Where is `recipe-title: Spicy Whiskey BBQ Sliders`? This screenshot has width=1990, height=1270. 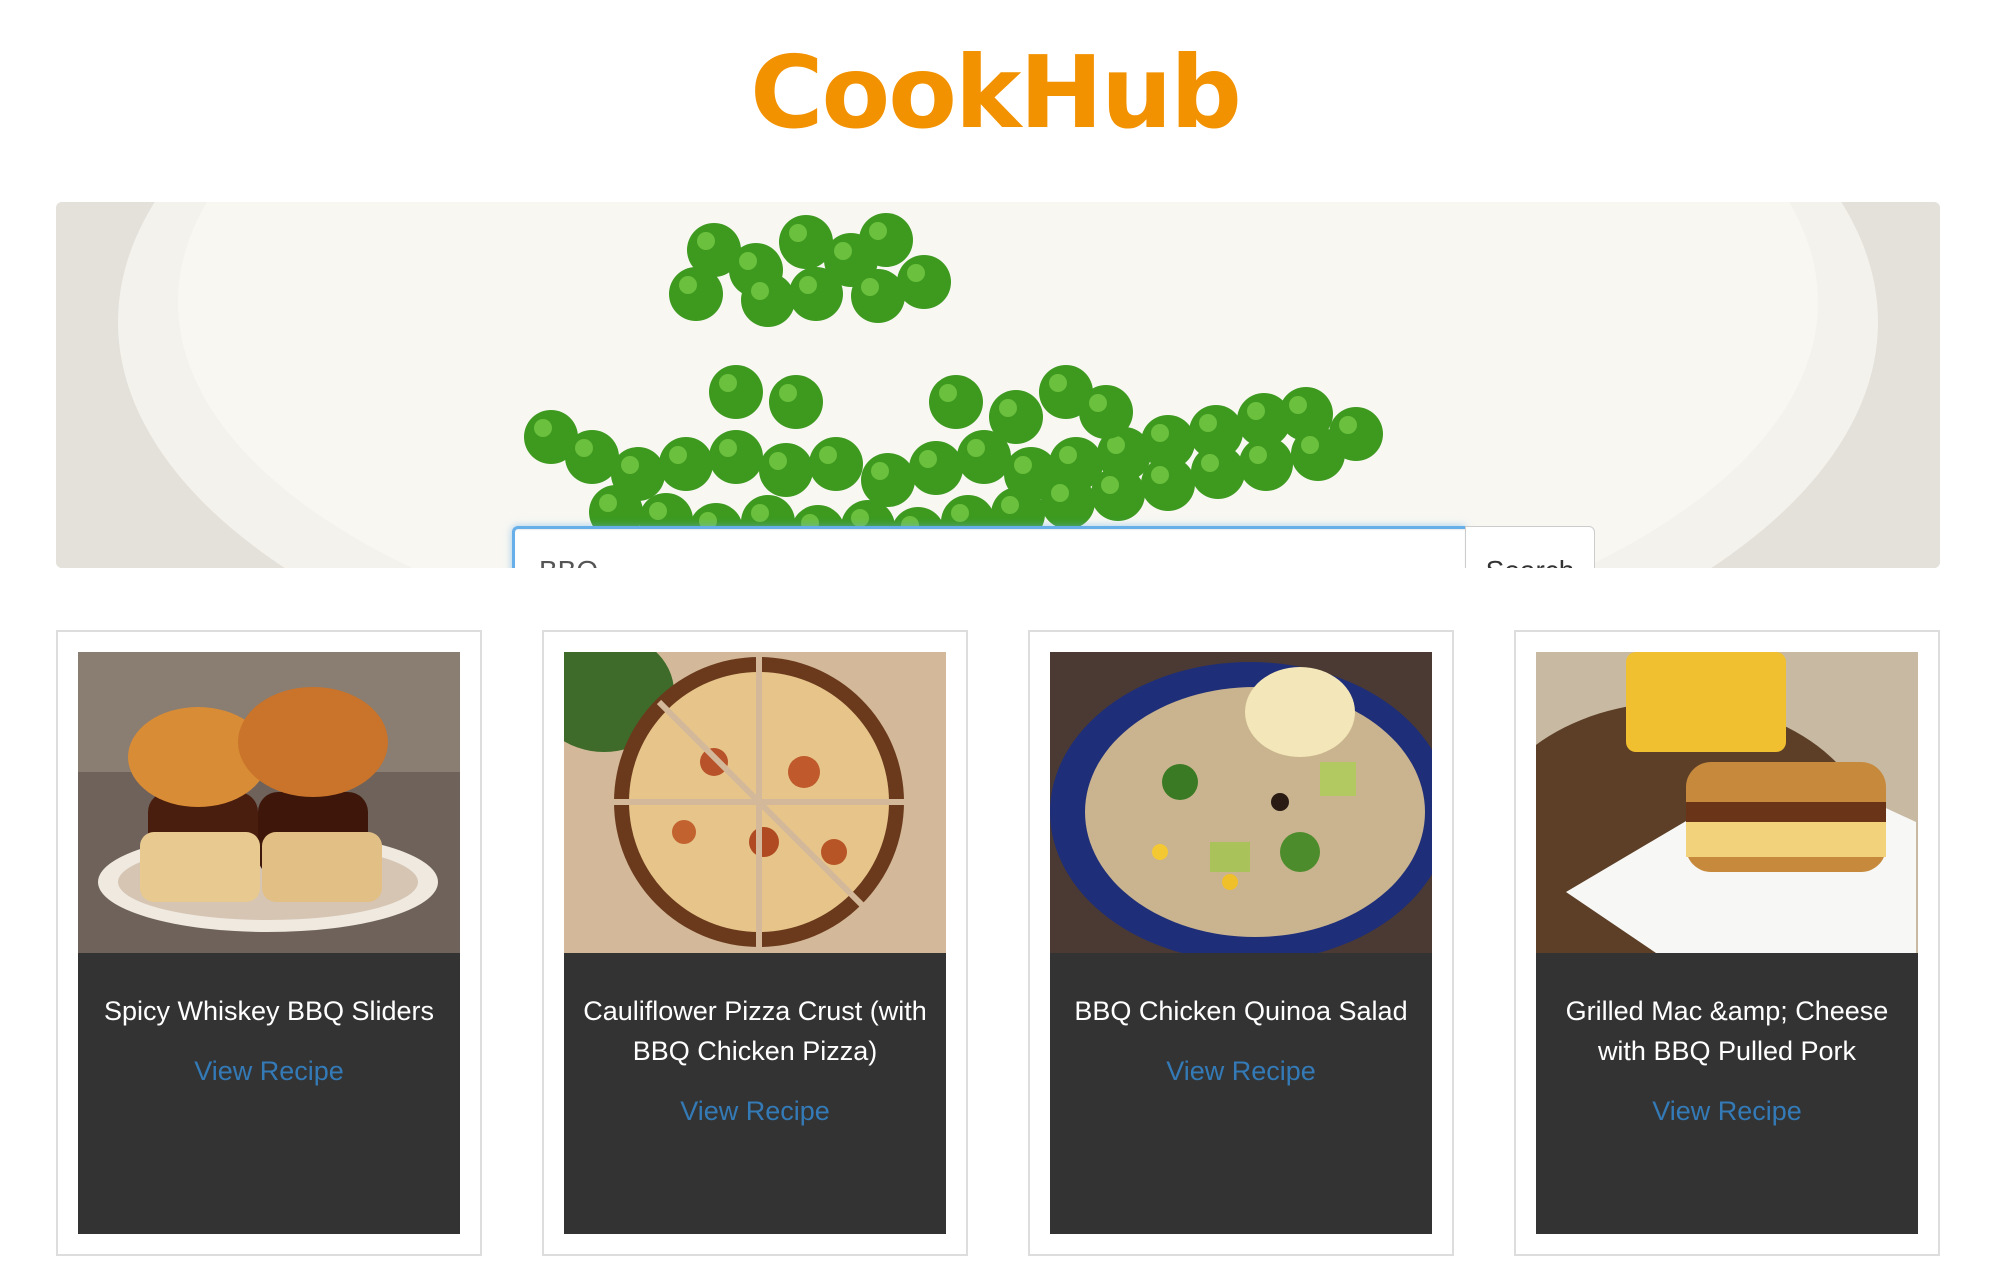 recipe-title: Spicy Whiskey BBQ Sliders is located at coordinates (269, 1011).